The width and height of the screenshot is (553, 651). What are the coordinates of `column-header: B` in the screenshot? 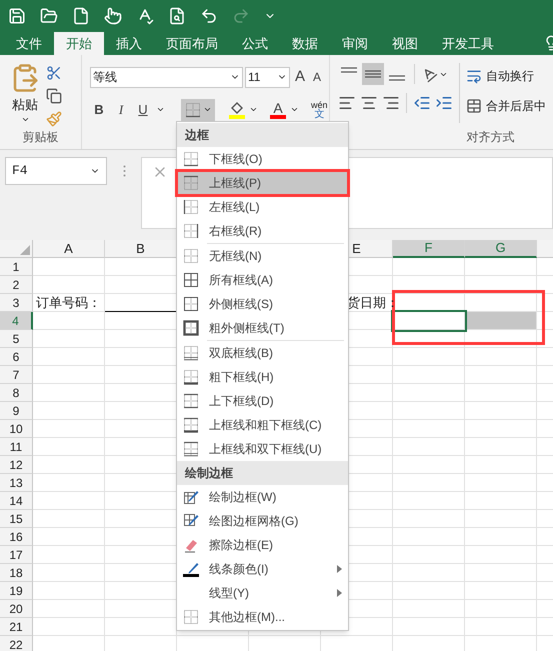 It's located at (141, 249).